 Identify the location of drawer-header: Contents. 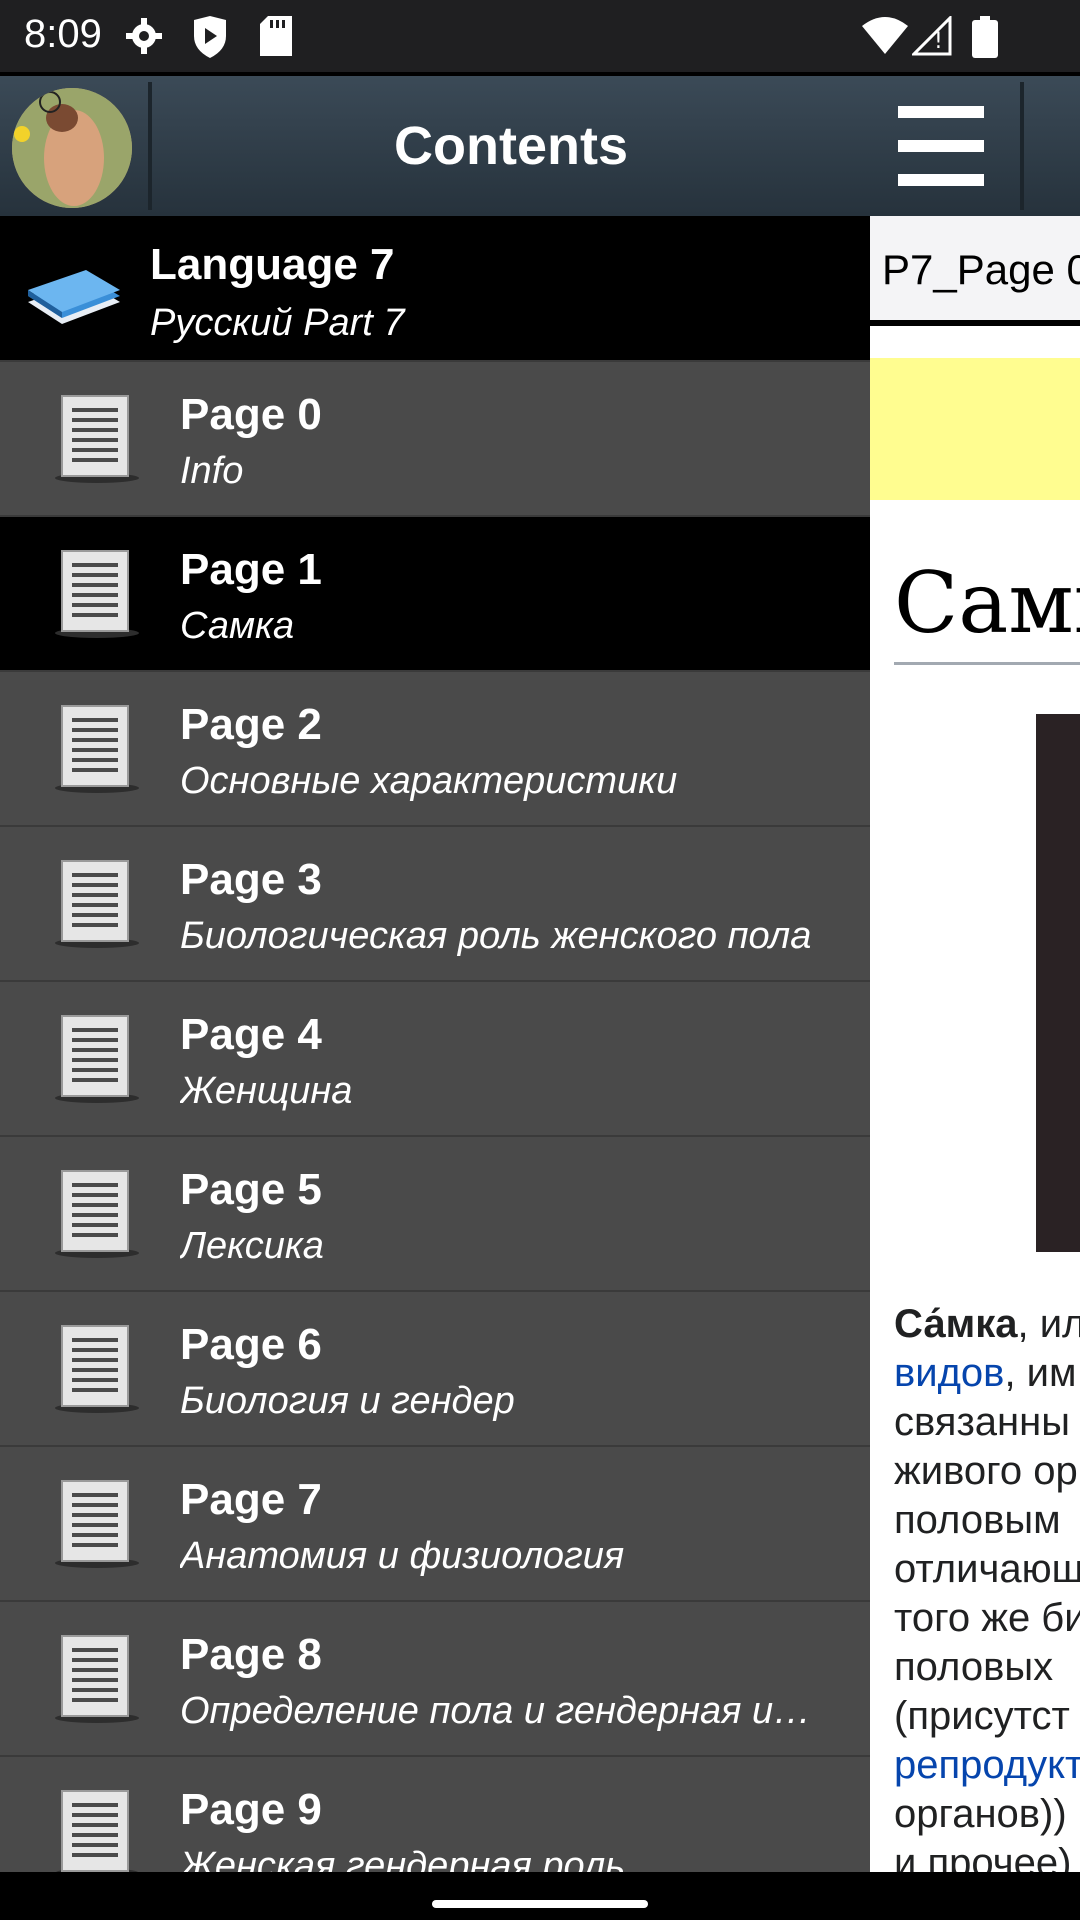
(435, 146).